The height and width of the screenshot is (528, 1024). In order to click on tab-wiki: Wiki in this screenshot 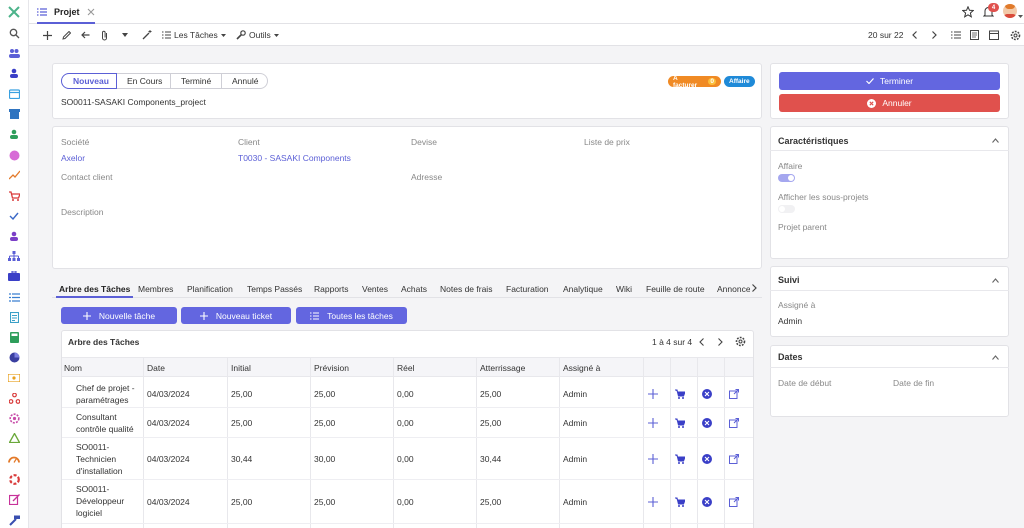, I will do `click(624, 289)`.